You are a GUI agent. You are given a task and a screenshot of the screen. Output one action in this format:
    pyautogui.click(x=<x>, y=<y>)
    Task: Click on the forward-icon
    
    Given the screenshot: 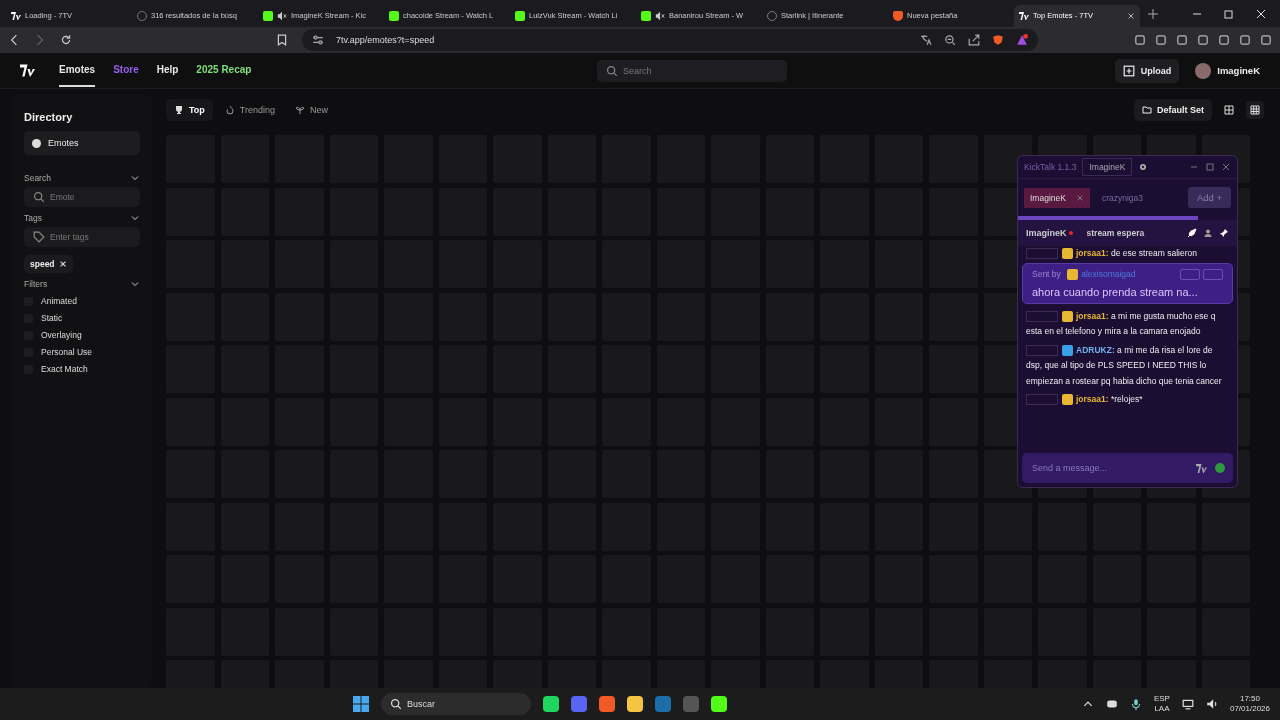 What is the action you would take?
    pyautogui.click(x=40, y=40)
    